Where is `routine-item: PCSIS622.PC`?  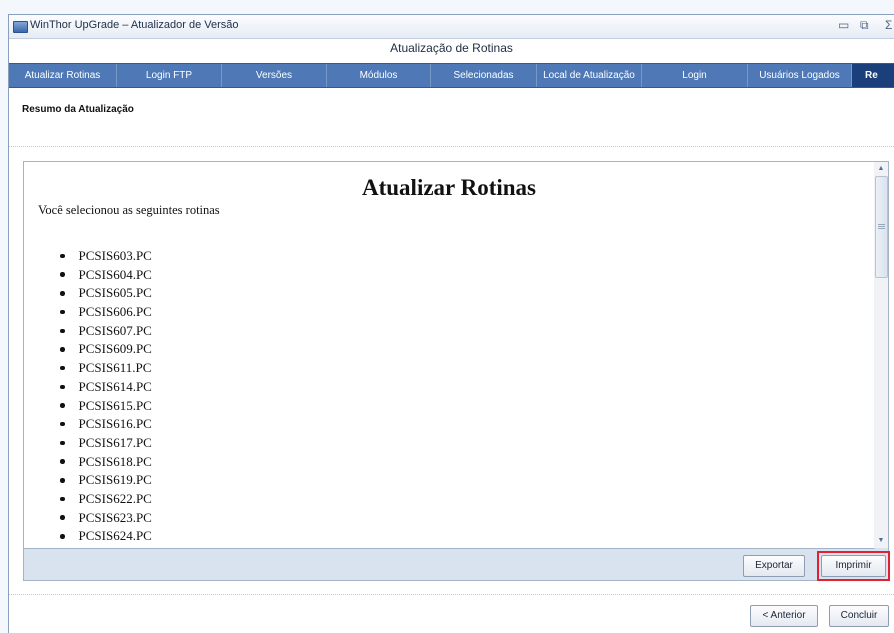 routine-item: PCSIS622.PC is located at coordinates (106, 499).